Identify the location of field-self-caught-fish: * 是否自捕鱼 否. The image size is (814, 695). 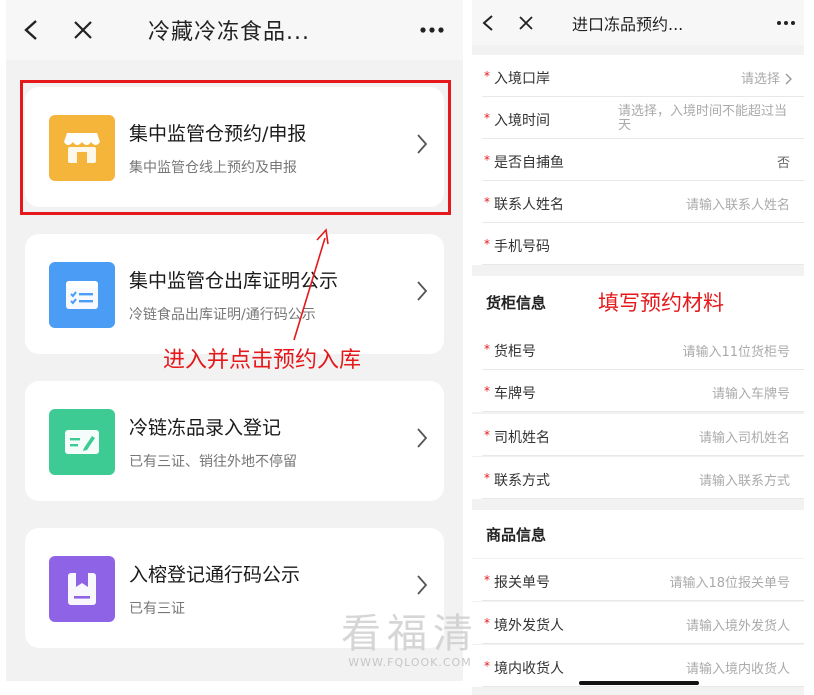
(638, 160).